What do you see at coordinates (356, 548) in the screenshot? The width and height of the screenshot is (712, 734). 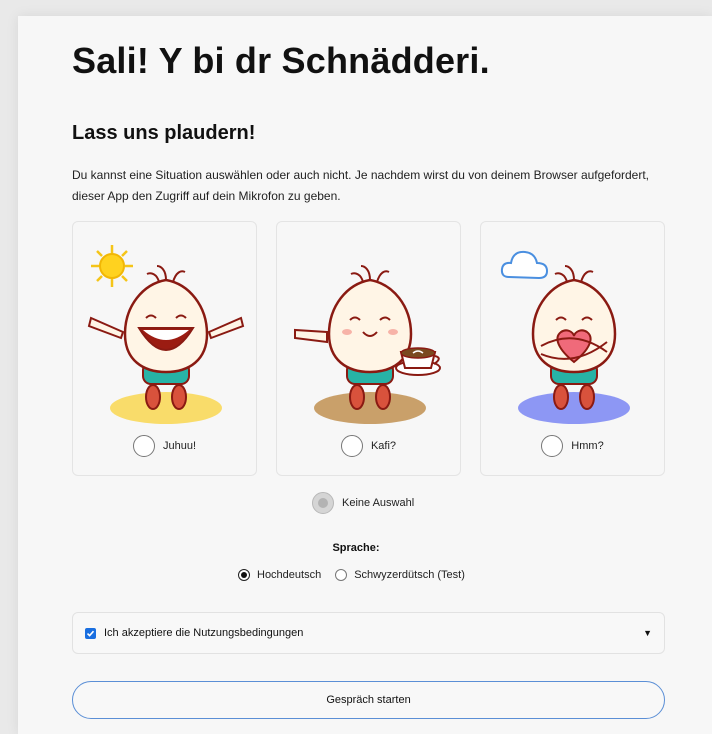 I see `language-label: Sprache:` at bounding box center [356, 548].